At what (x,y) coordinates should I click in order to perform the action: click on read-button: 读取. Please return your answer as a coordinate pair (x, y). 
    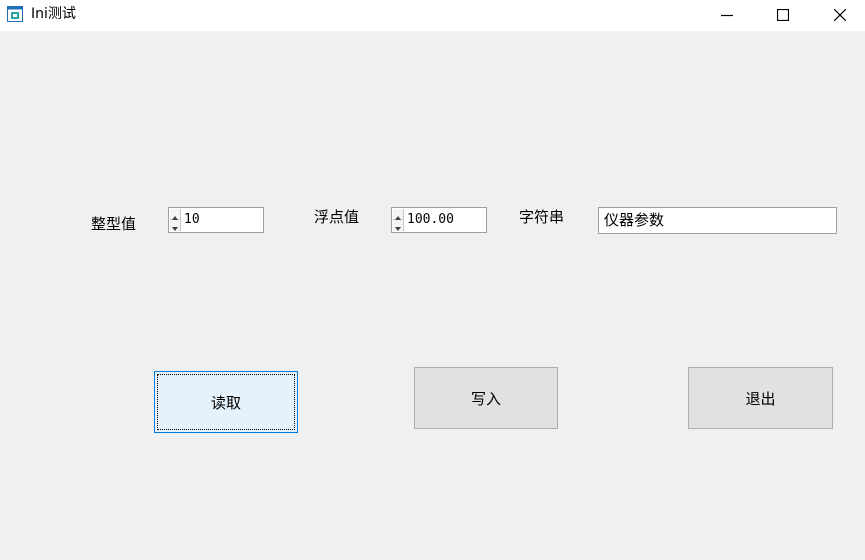
    Looking at the image, I should click on (226, 402).